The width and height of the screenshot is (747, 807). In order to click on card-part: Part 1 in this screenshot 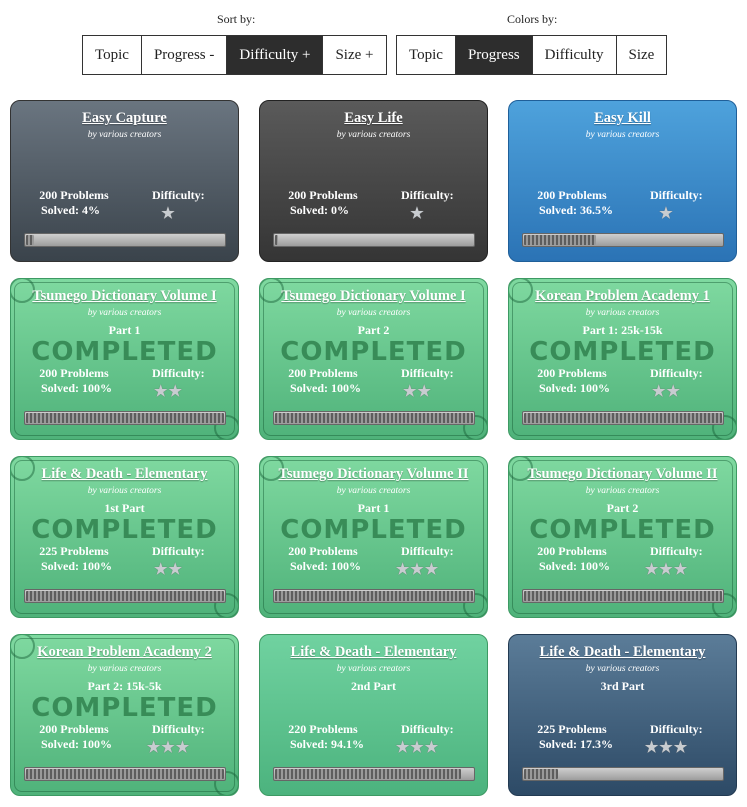, I will do `click(373, 508)`.